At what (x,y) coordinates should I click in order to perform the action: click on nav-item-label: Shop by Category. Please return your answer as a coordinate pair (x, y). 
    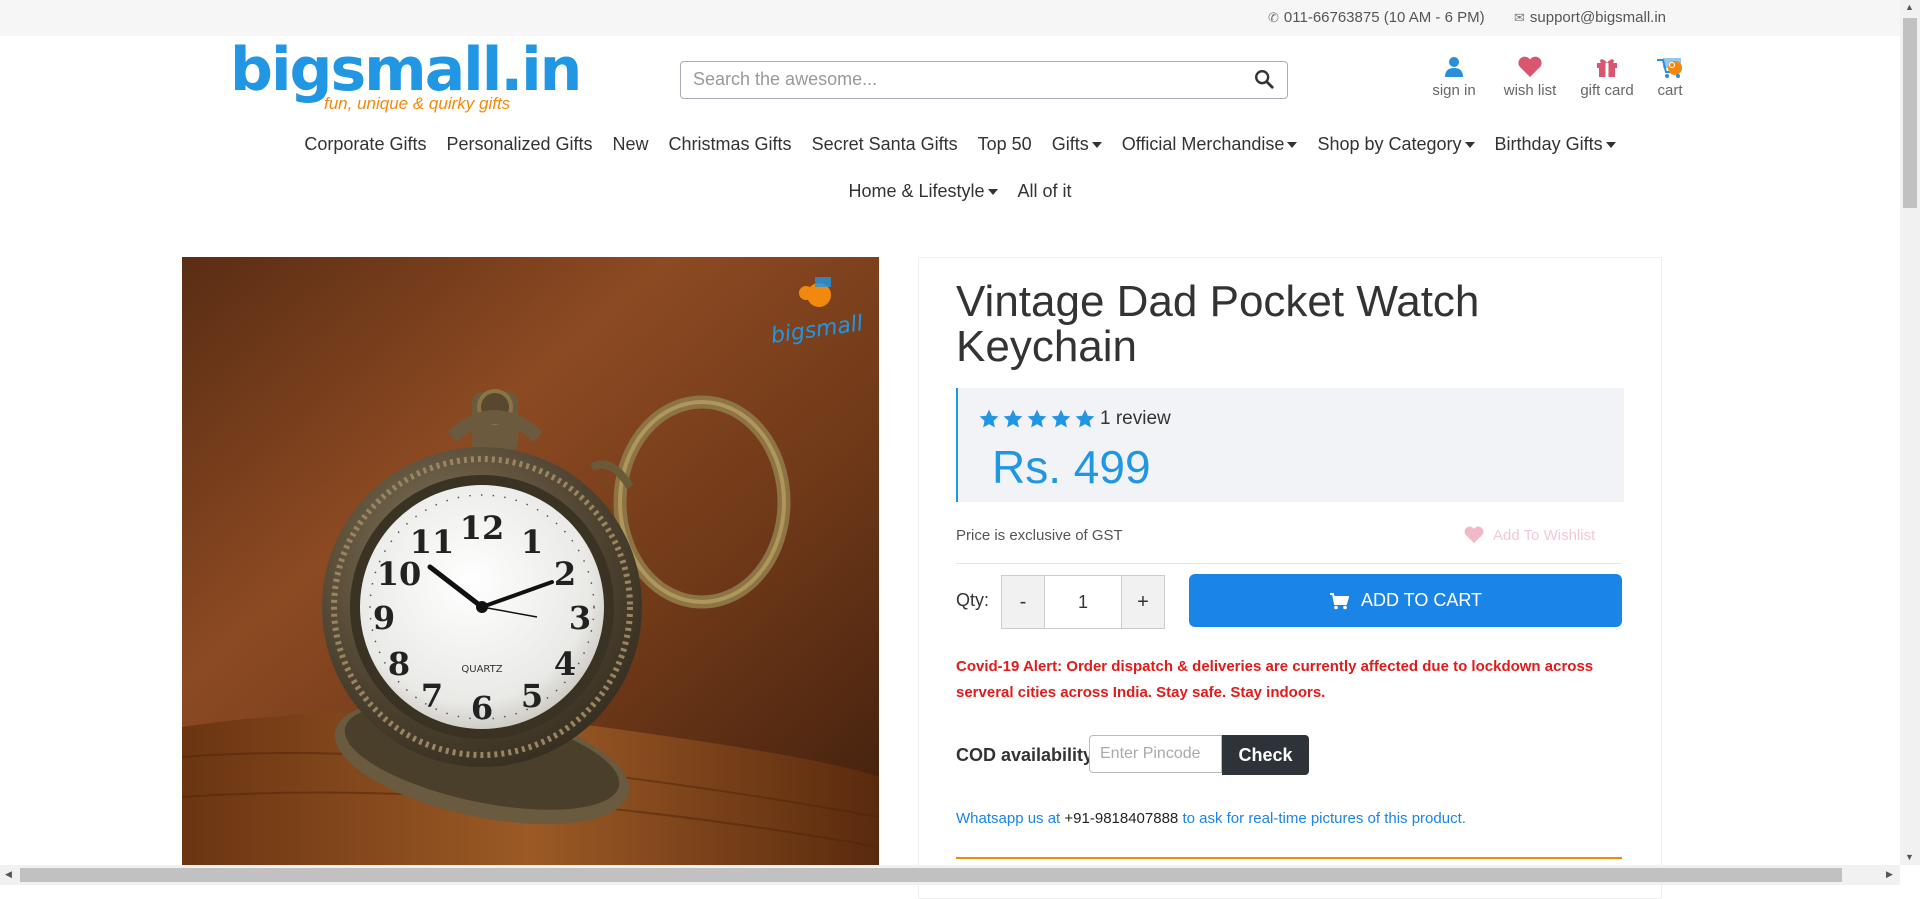
    Looking at the image, I should click on (1389, 144).